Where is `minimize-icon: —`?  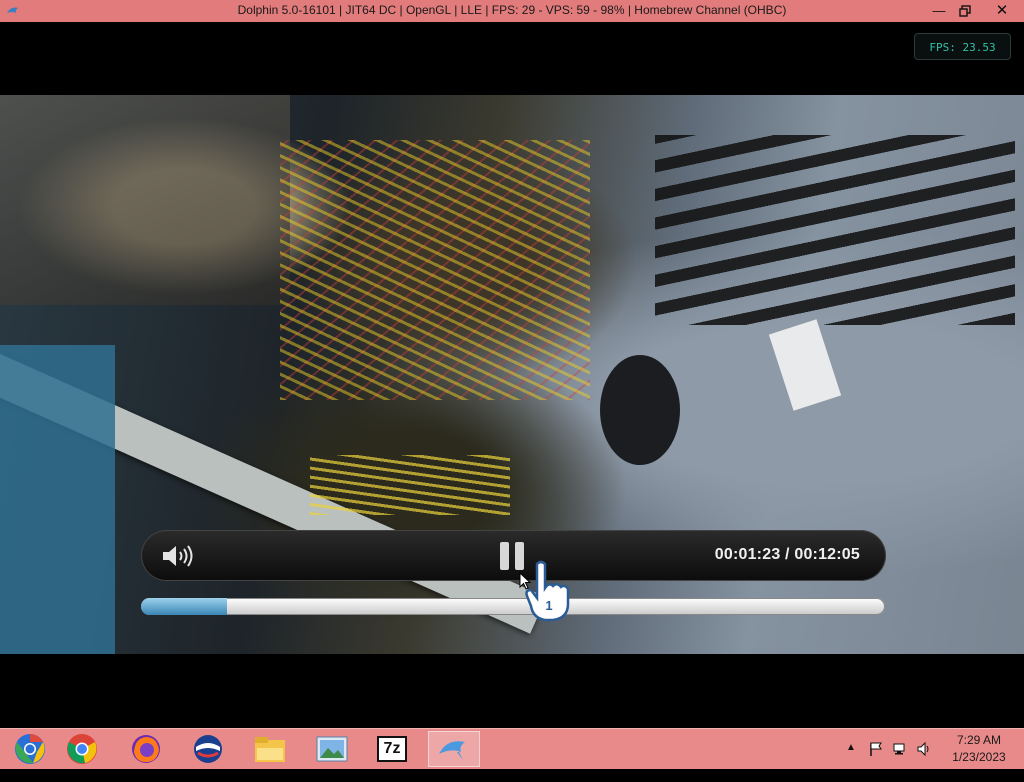 minimize-icon: — is located at coordinates (939, 10).